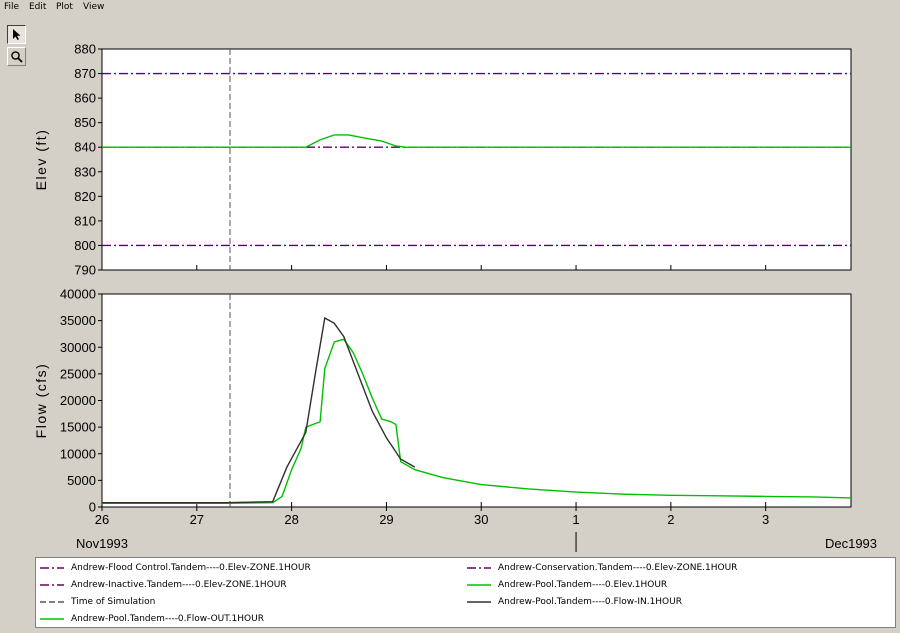 The image size is (900, 633). I want to click on y-tick-label: 35000, so click(78, 320).